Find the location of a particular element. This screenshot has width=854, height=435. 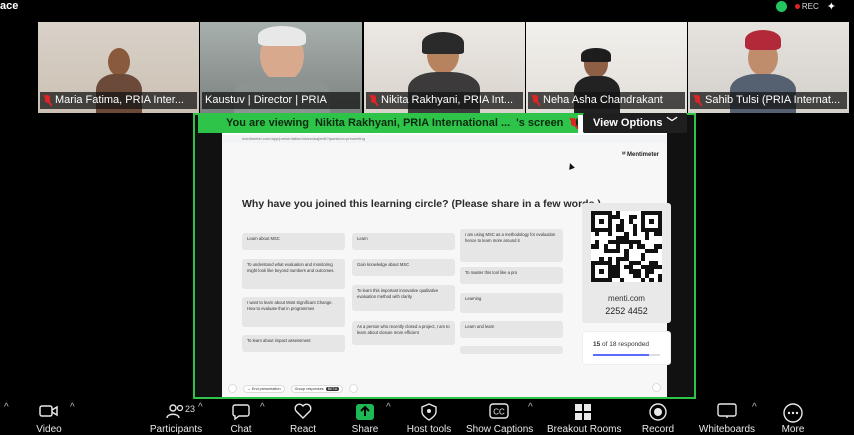

whiteboard-icon is located at coordinates (727, 410).